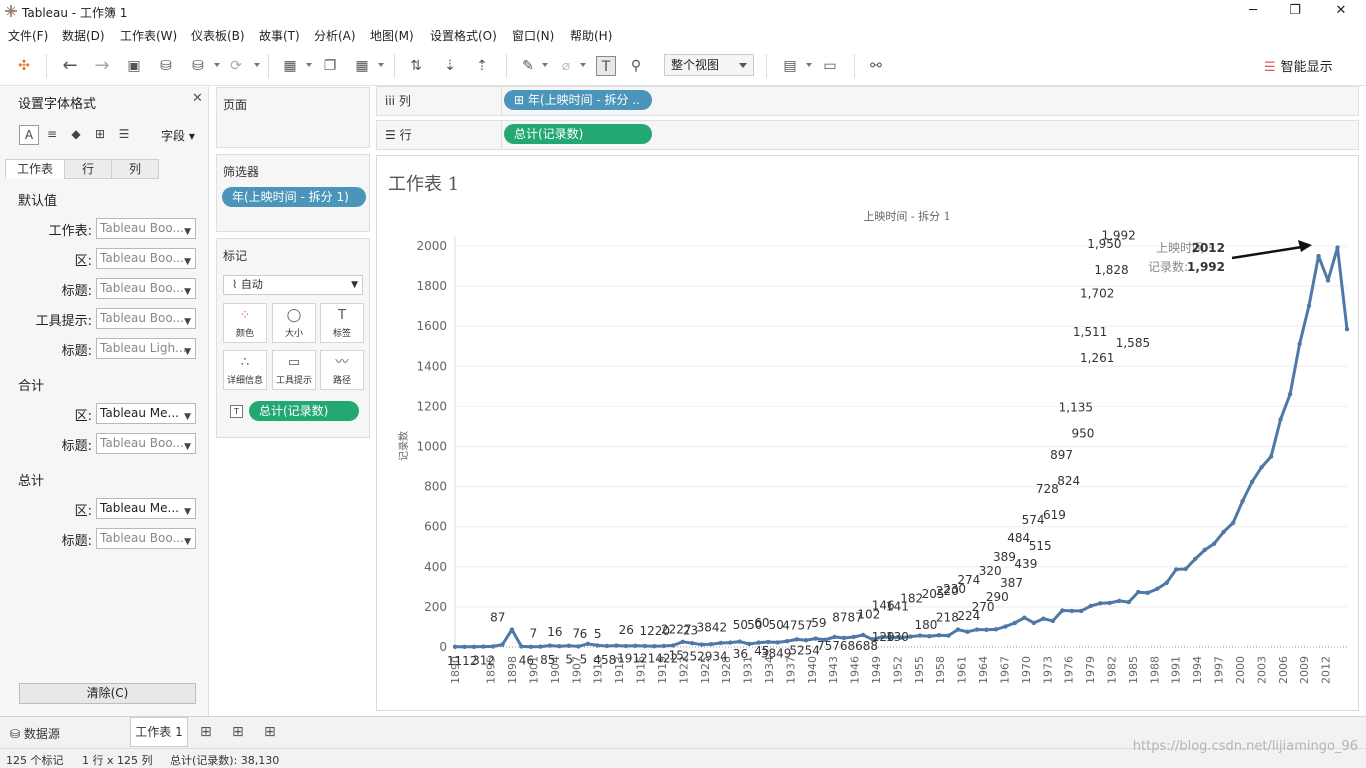  I want to click on tooltip-font-select: Tableau Boo... ▼, so click(146, 318).